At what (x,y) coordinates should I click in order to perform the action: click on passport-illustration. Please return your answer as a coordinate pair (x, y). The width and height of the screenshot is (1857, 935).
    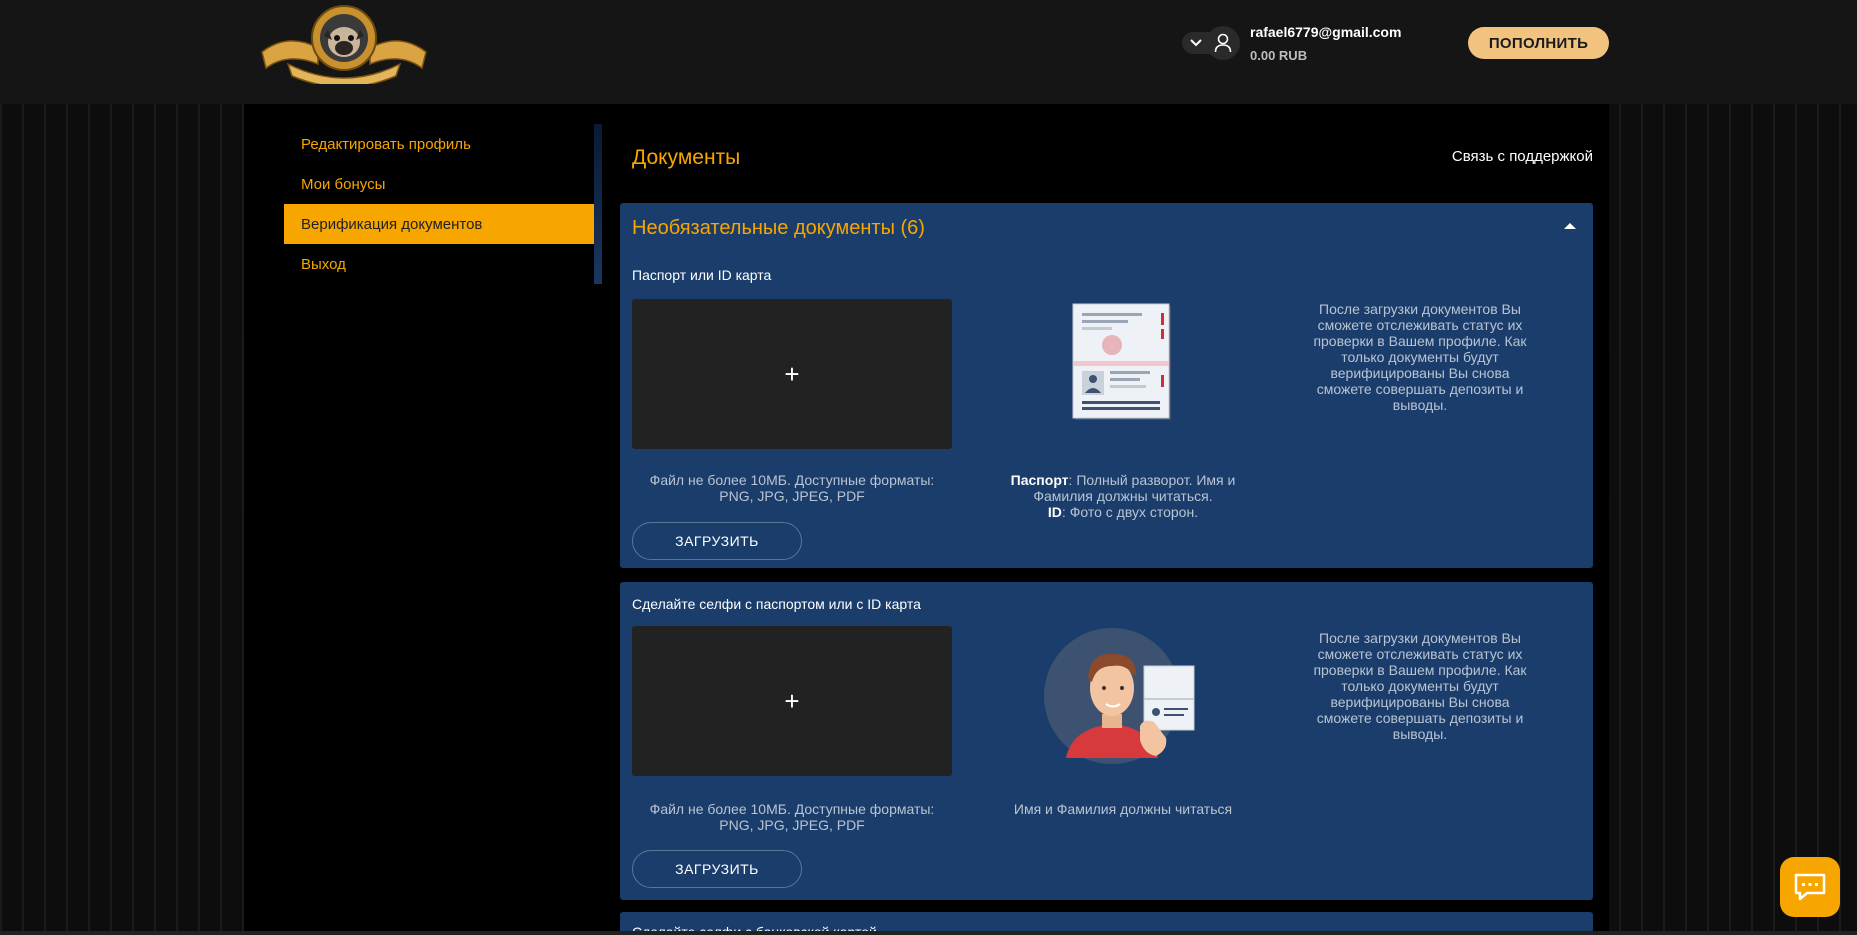
    Looking at the image, I should click on (1123, 365).